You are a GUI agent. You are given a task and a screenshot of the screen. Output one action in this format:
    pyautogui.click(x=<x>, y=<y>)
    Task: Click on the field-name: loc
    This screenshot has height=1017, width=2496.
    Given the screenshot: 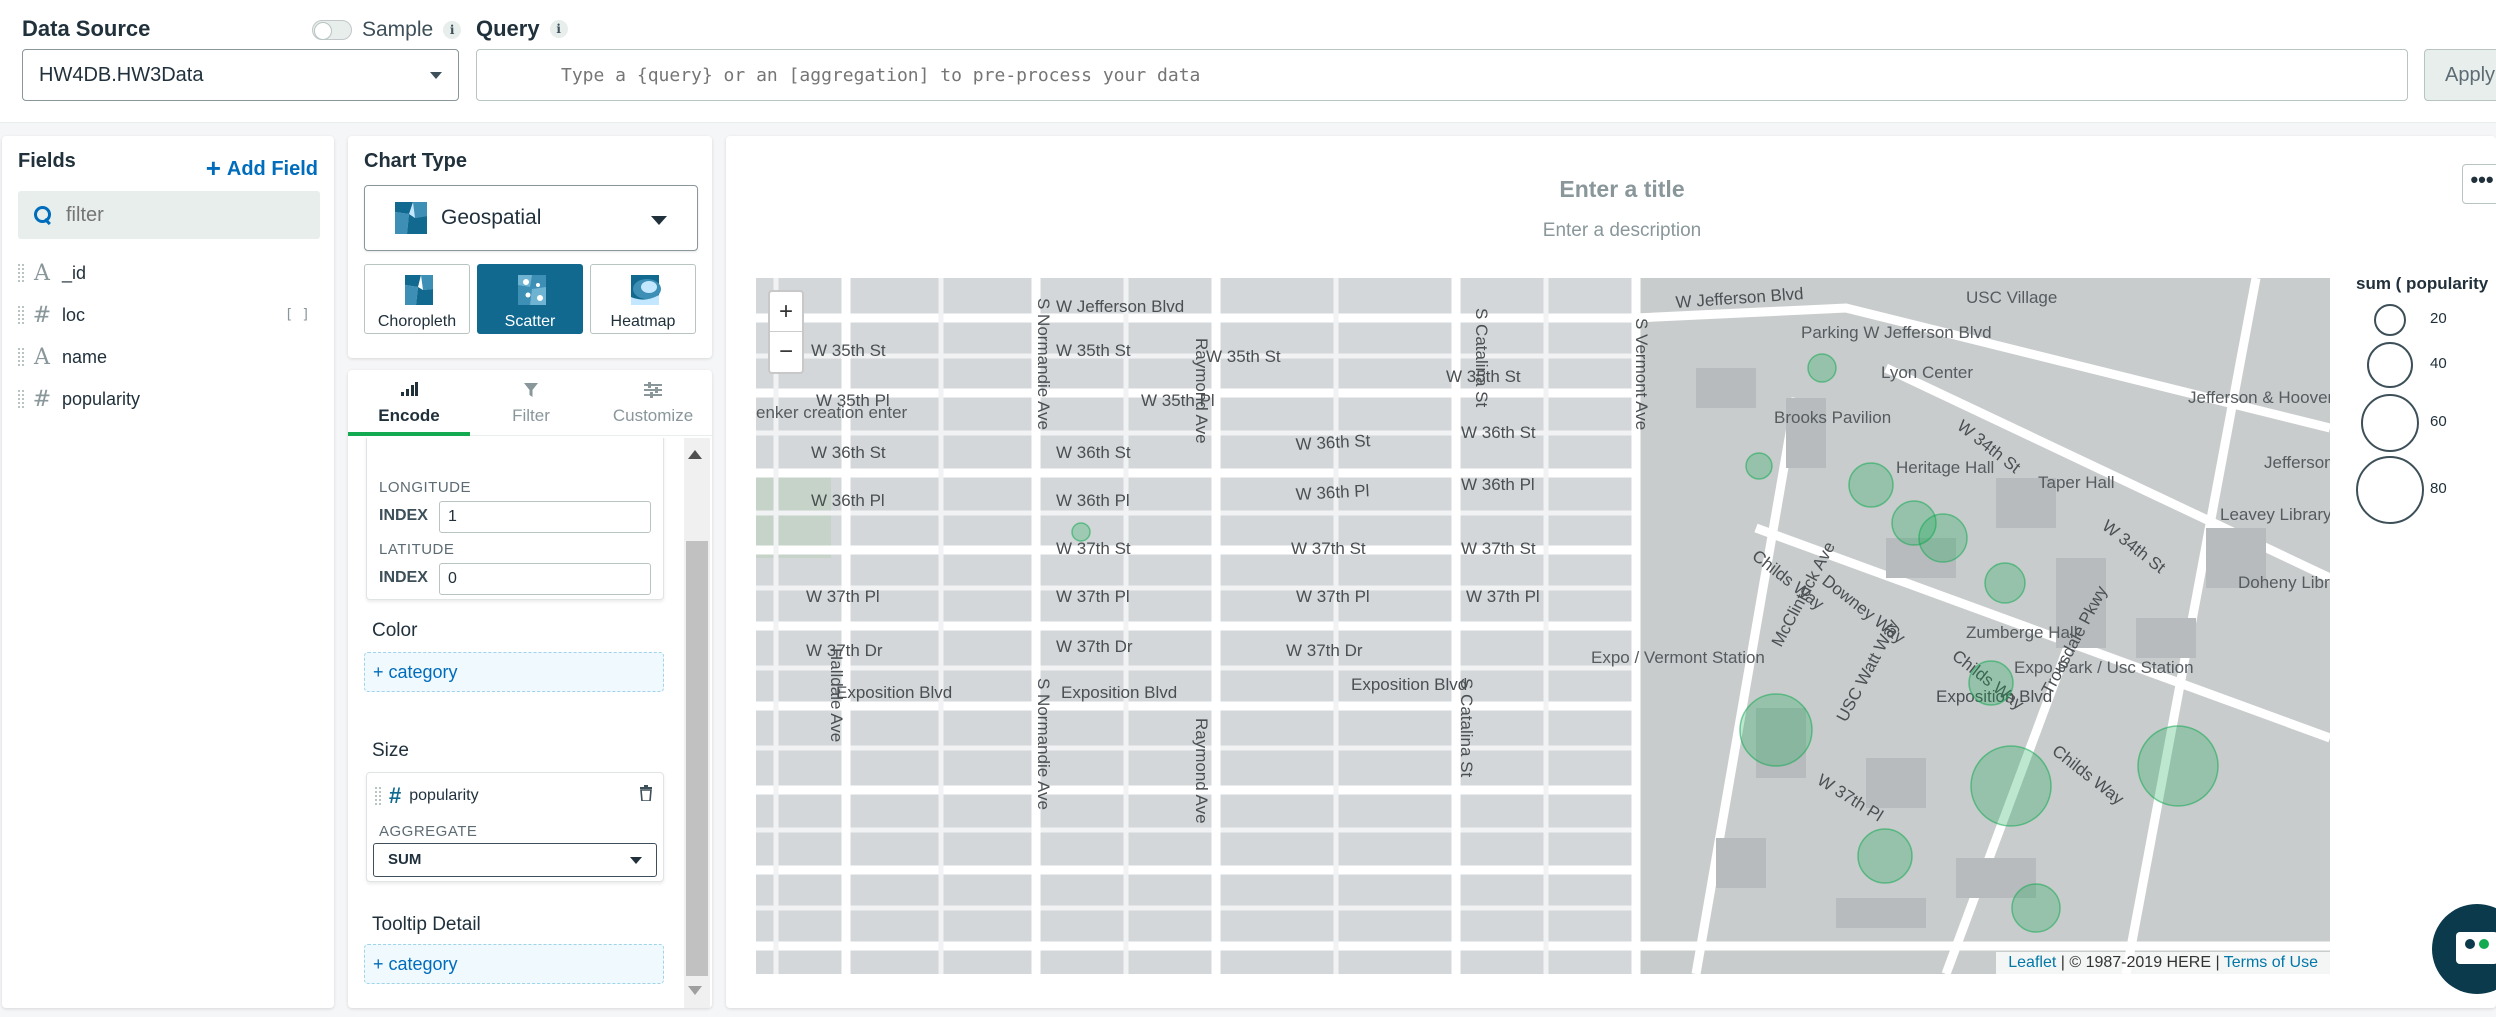 What is the action you would take?
    pyautogui.click(x=74, y=314)
    